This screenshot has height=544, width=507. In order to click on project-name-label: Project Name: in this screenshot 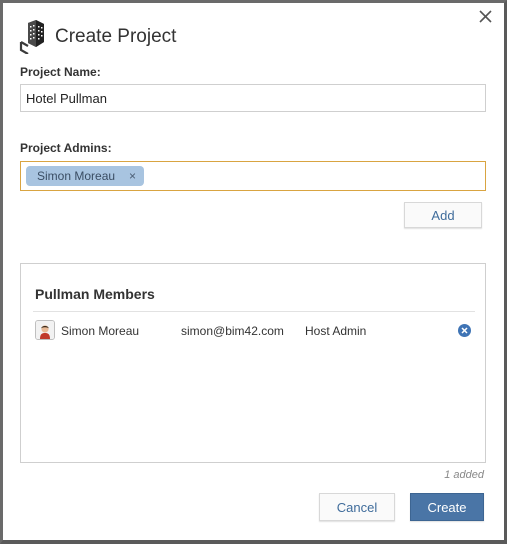, I will do `click(60, 72)`.